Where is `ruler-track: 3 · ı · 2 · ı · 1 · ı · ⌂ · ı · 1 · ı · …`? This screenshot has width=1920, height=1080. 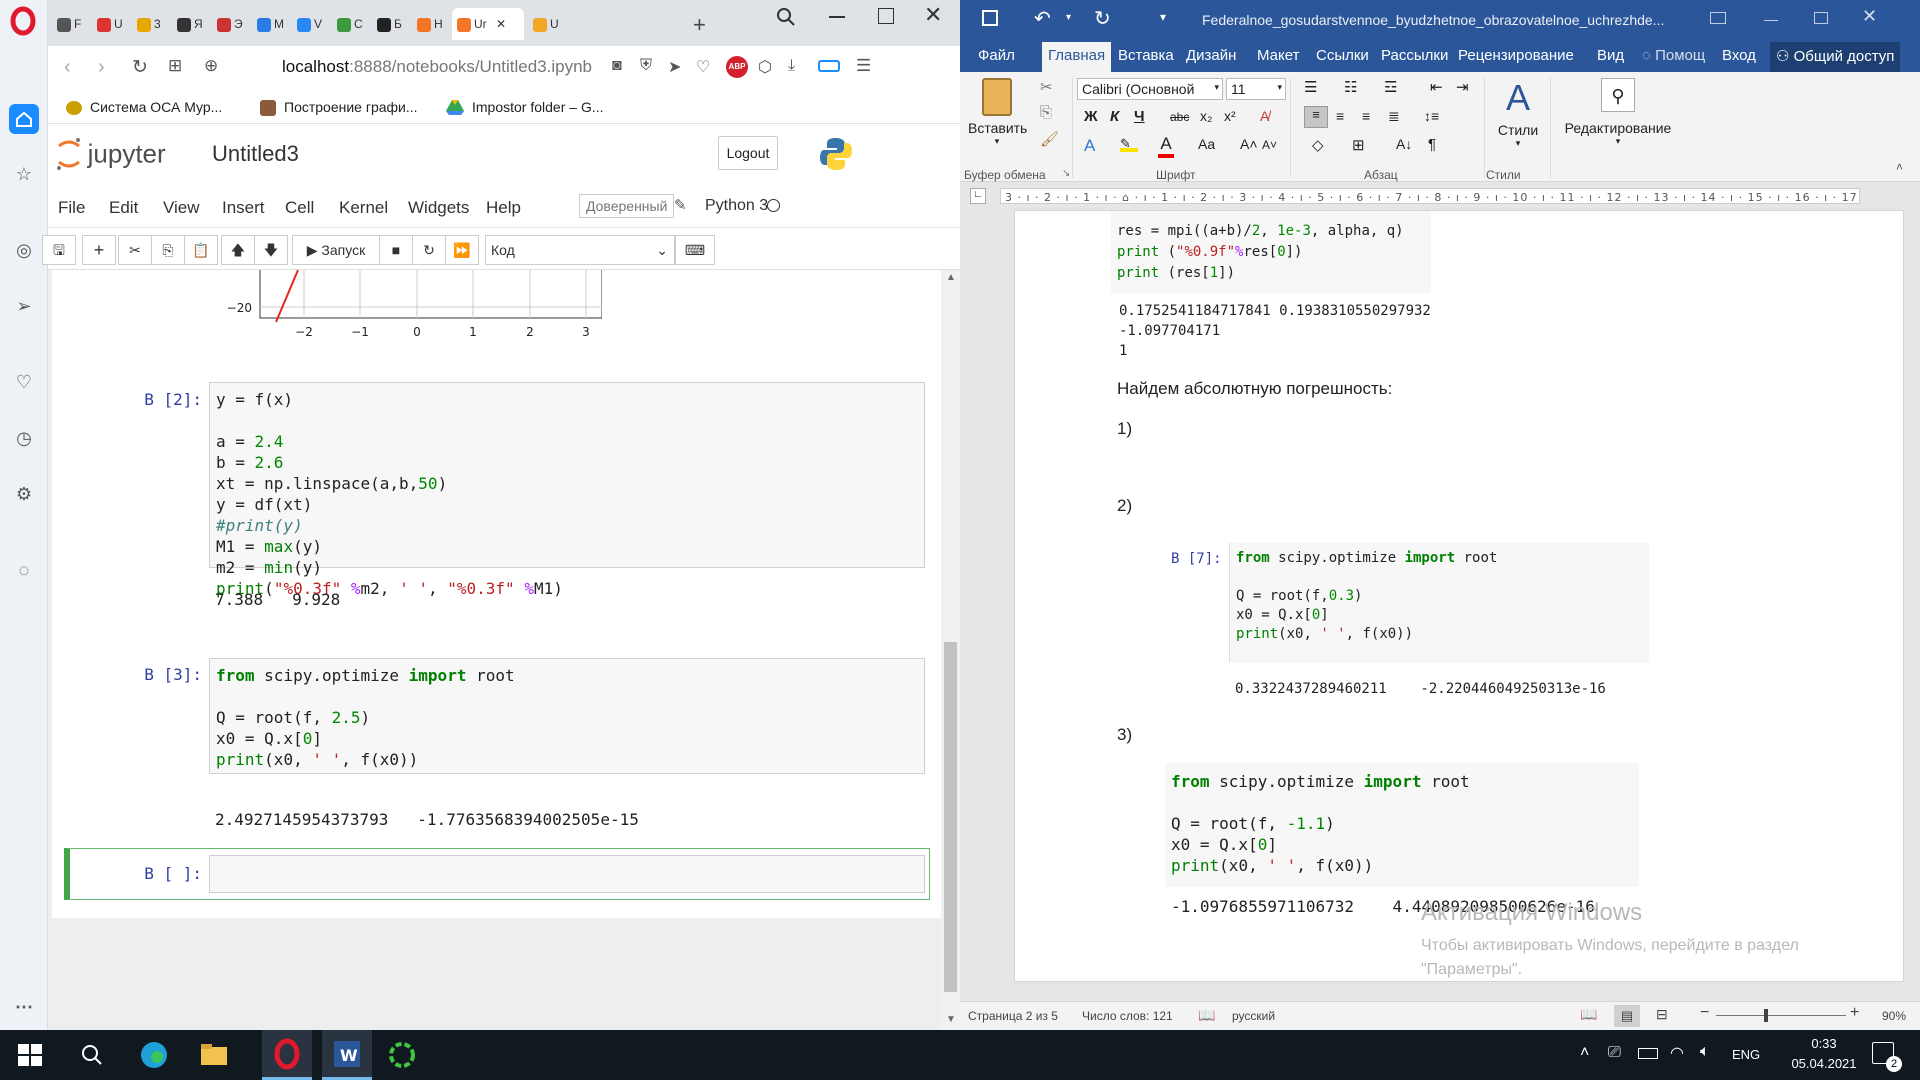 ruler-track: 3 · ı · 2 · ı · 1 · ı · ⌂ · ı · 1 · ı · … is located at coordinates (1430, 196).